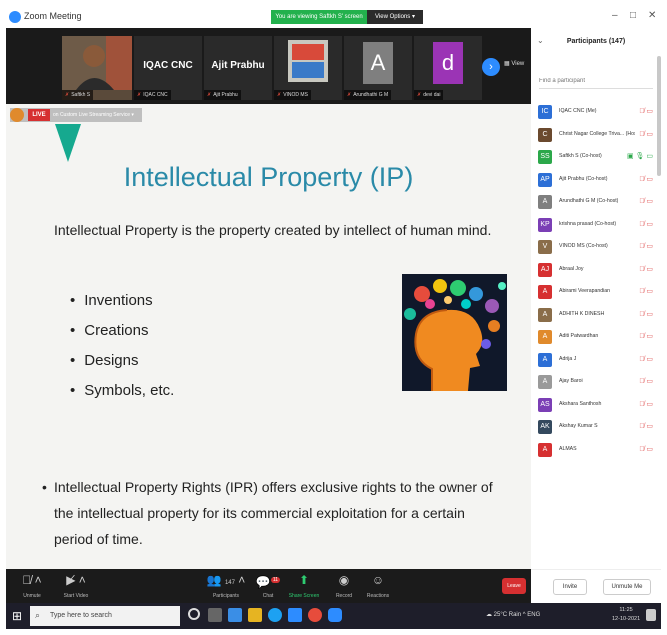 This screenshot has height=635, width=667. What do you see at coordinates (395, 17) in the screenshot?
I see `view-options-button: View Options ▾` at bounding box center [395, 17].